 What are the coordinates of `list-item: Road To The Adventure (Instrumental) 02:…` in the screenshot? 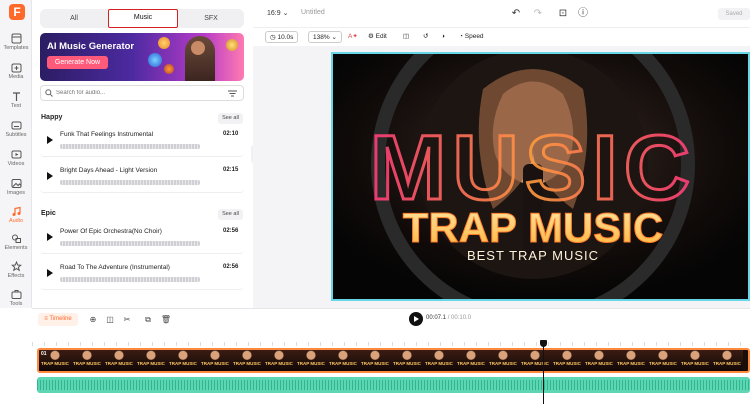 It's located at (142, 275).